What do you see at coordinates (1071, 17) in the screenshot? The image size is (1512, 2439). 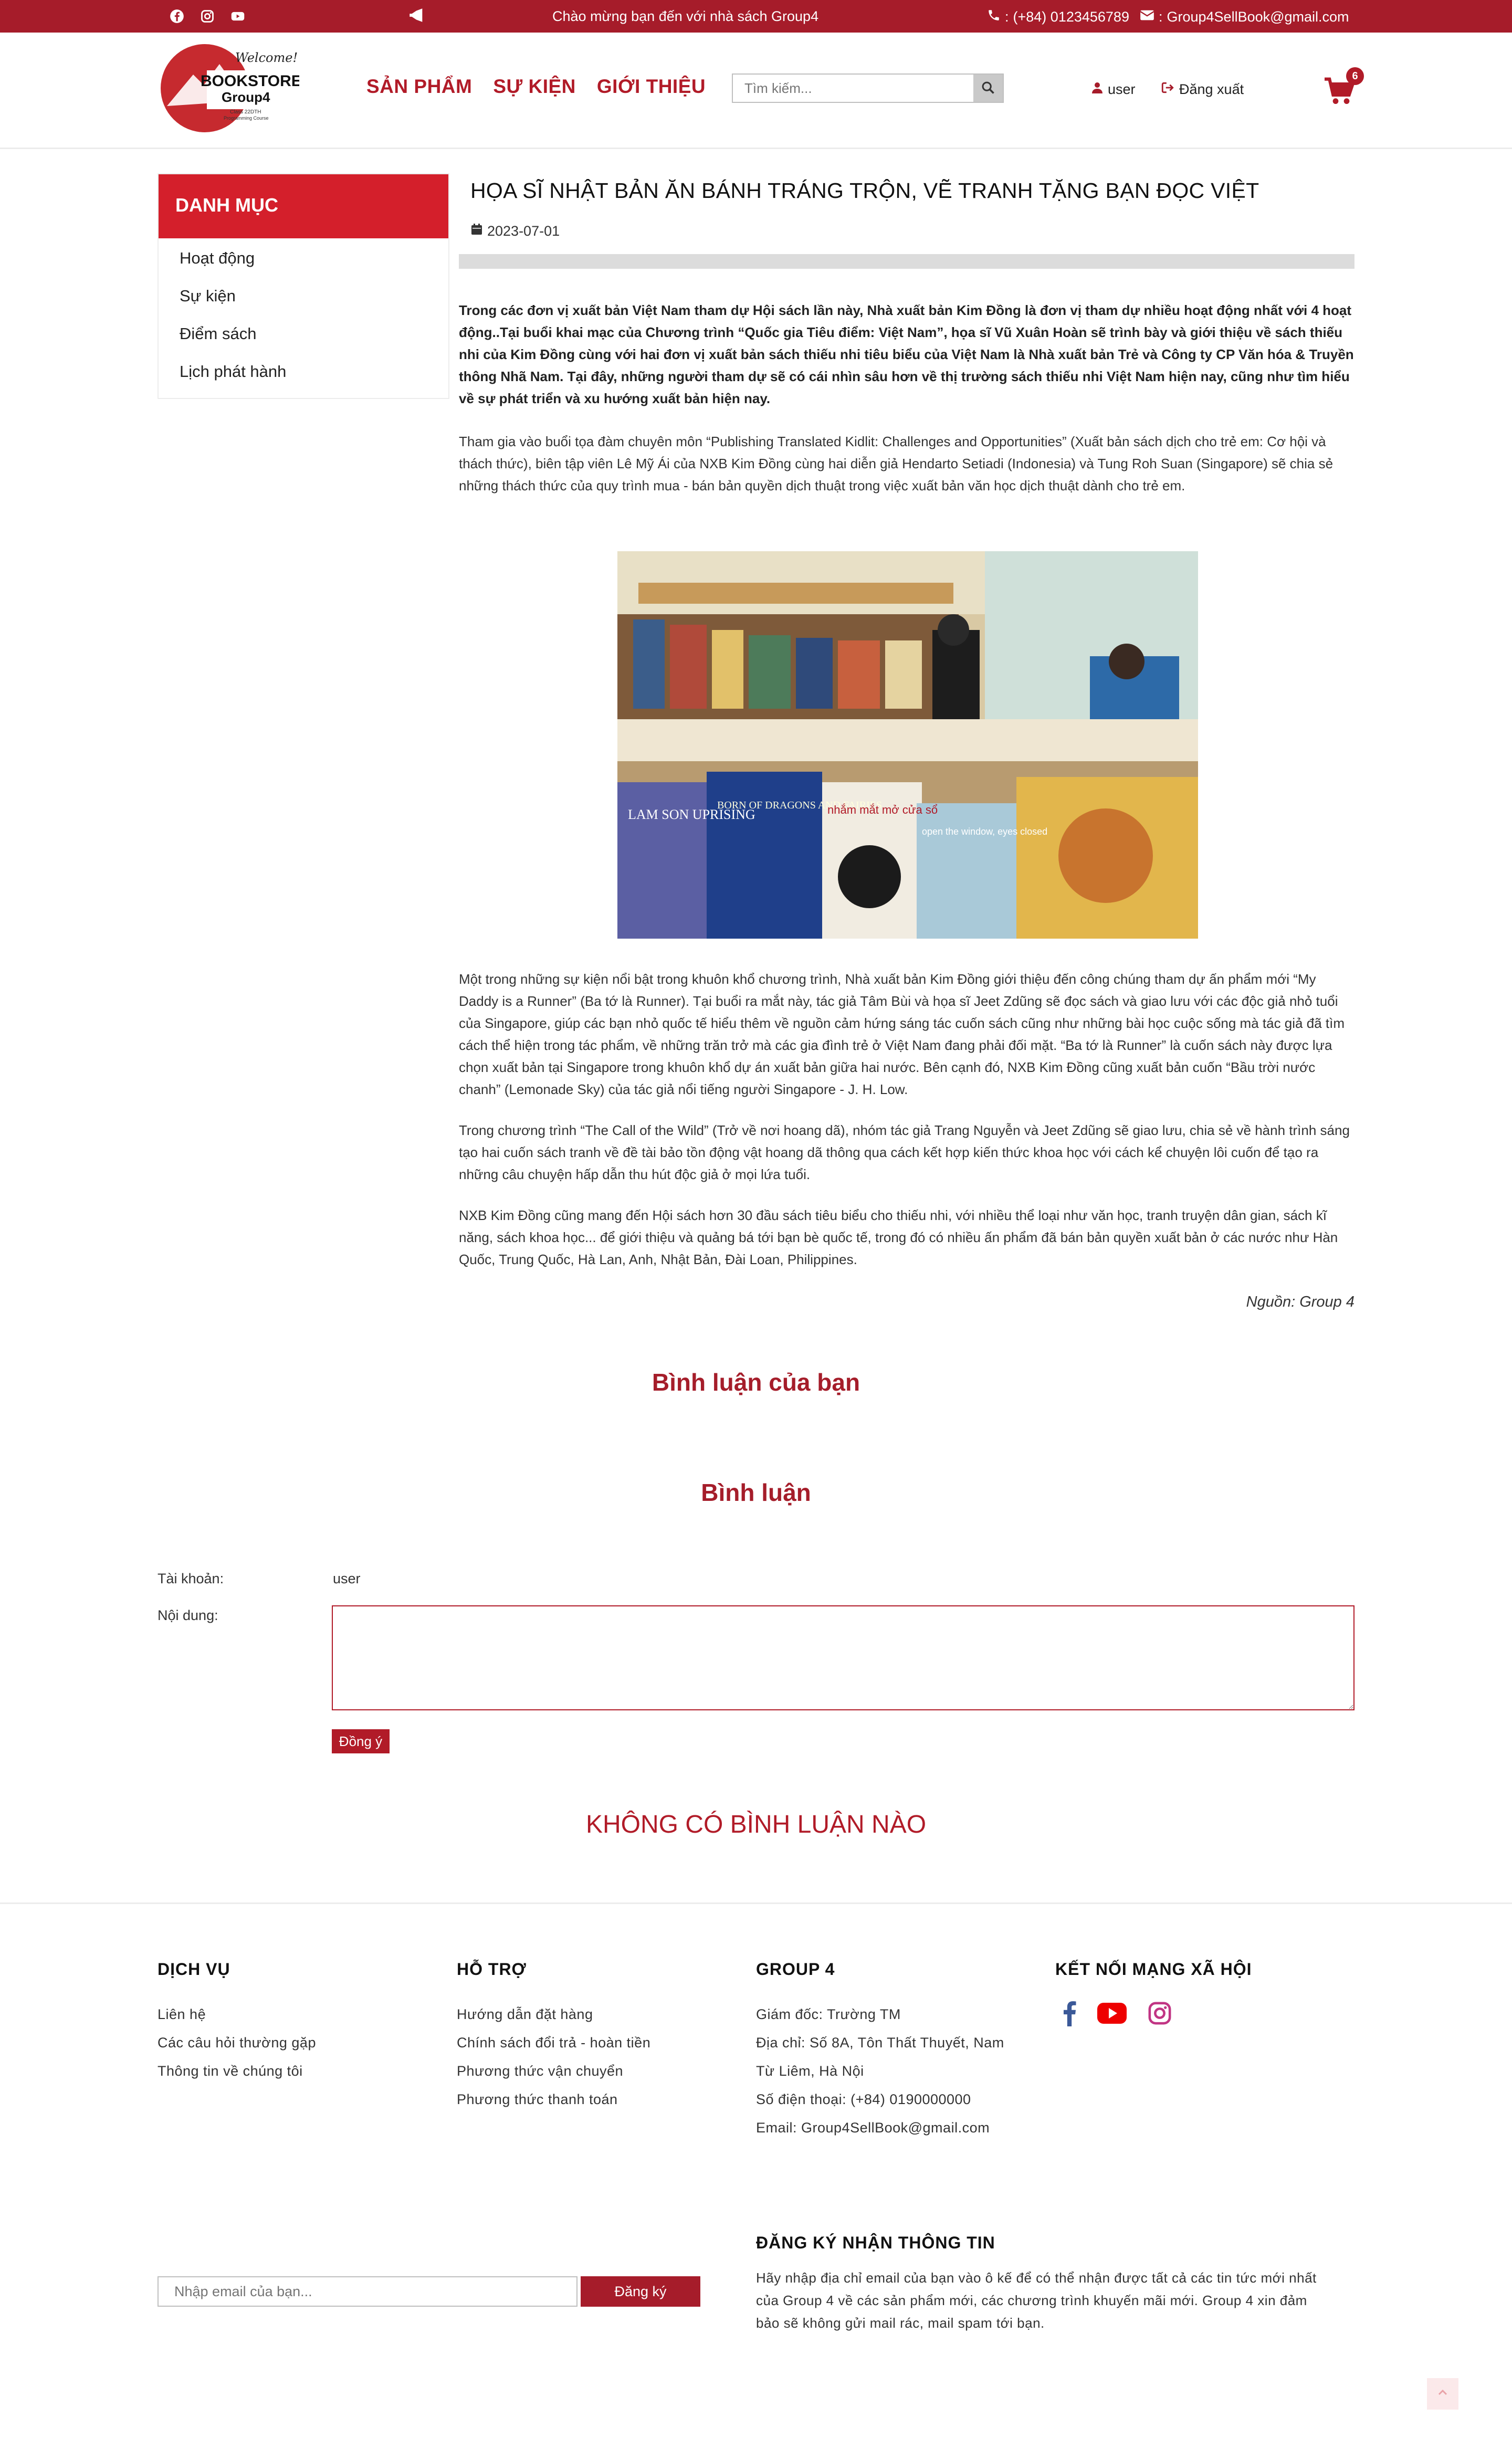 I see `topbar-phone: (+84) 0123456789` at bounding box center [1071, 17].